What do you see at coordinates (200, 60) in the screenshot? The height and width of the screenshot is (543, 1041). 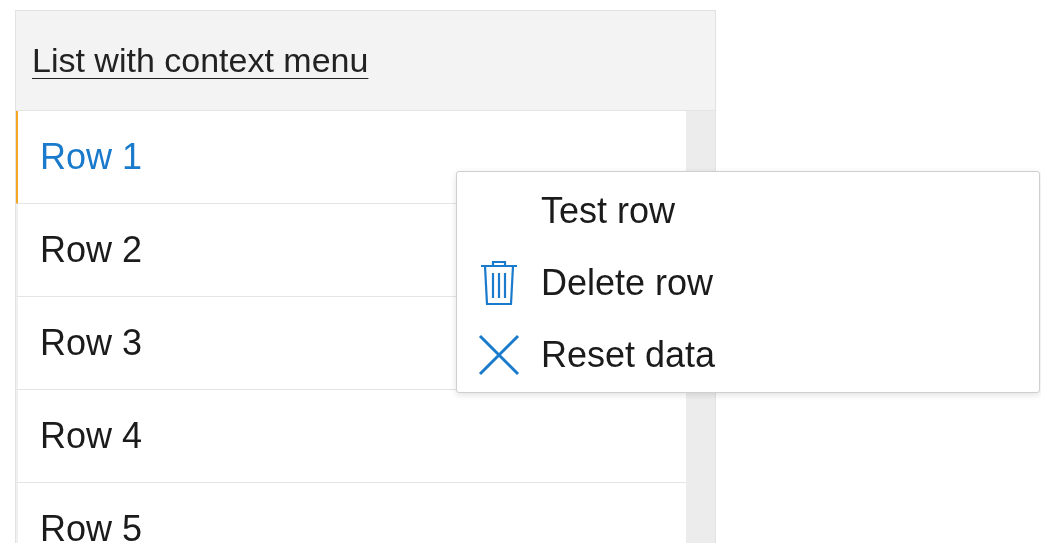 I see `list-title: List with context menu` at bounding box center [200, 60].